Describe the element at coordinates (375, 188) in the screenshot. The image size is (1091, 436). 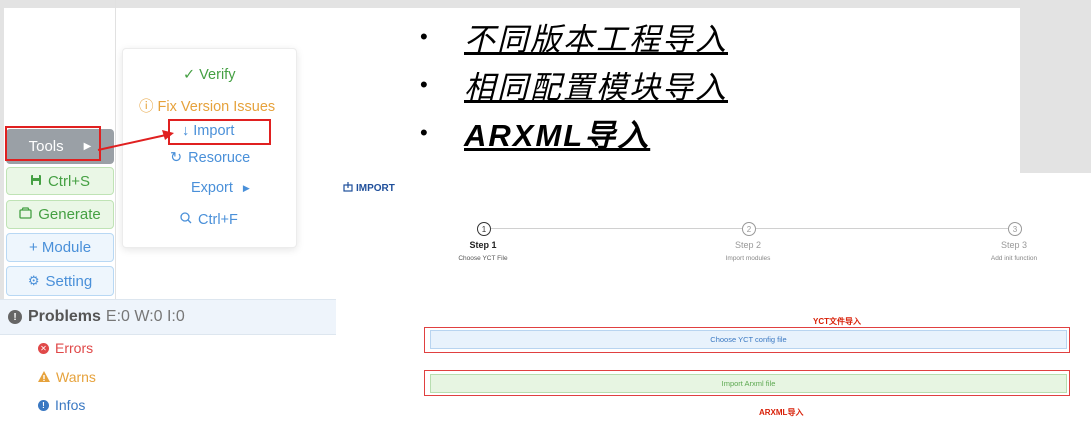
I see `import-title-text: IMPORT` at that location.